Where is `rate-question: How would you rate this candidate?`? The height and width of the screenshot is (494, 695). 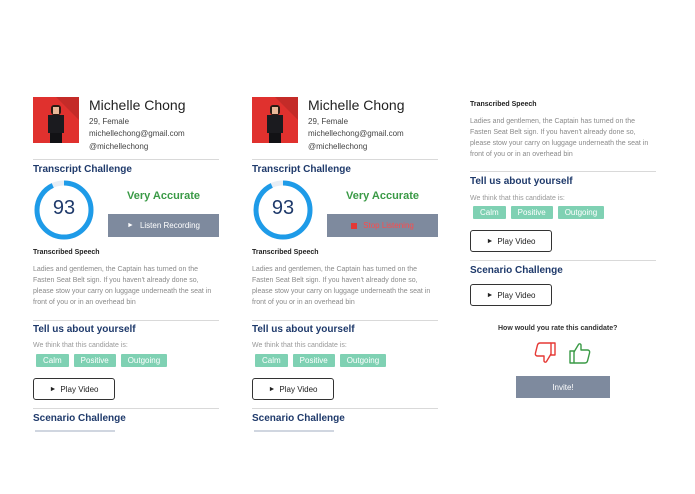
rate-question: How would you rate this candidate? is located at coordinates (558, 328).